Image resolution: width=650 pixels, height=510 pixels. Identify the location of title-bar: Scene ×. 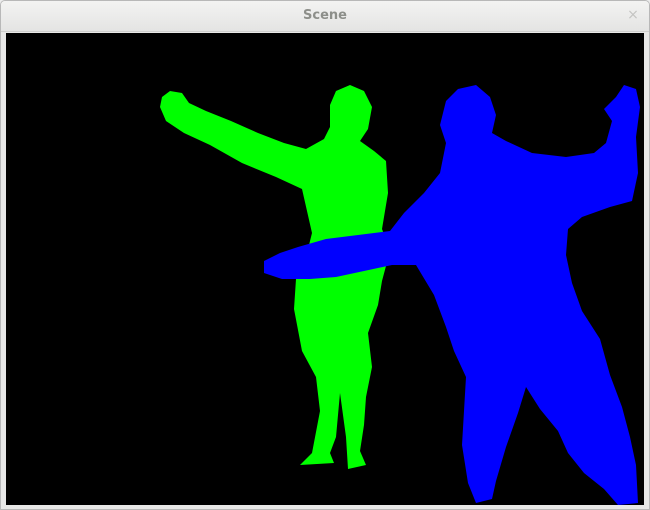
(325, 16).